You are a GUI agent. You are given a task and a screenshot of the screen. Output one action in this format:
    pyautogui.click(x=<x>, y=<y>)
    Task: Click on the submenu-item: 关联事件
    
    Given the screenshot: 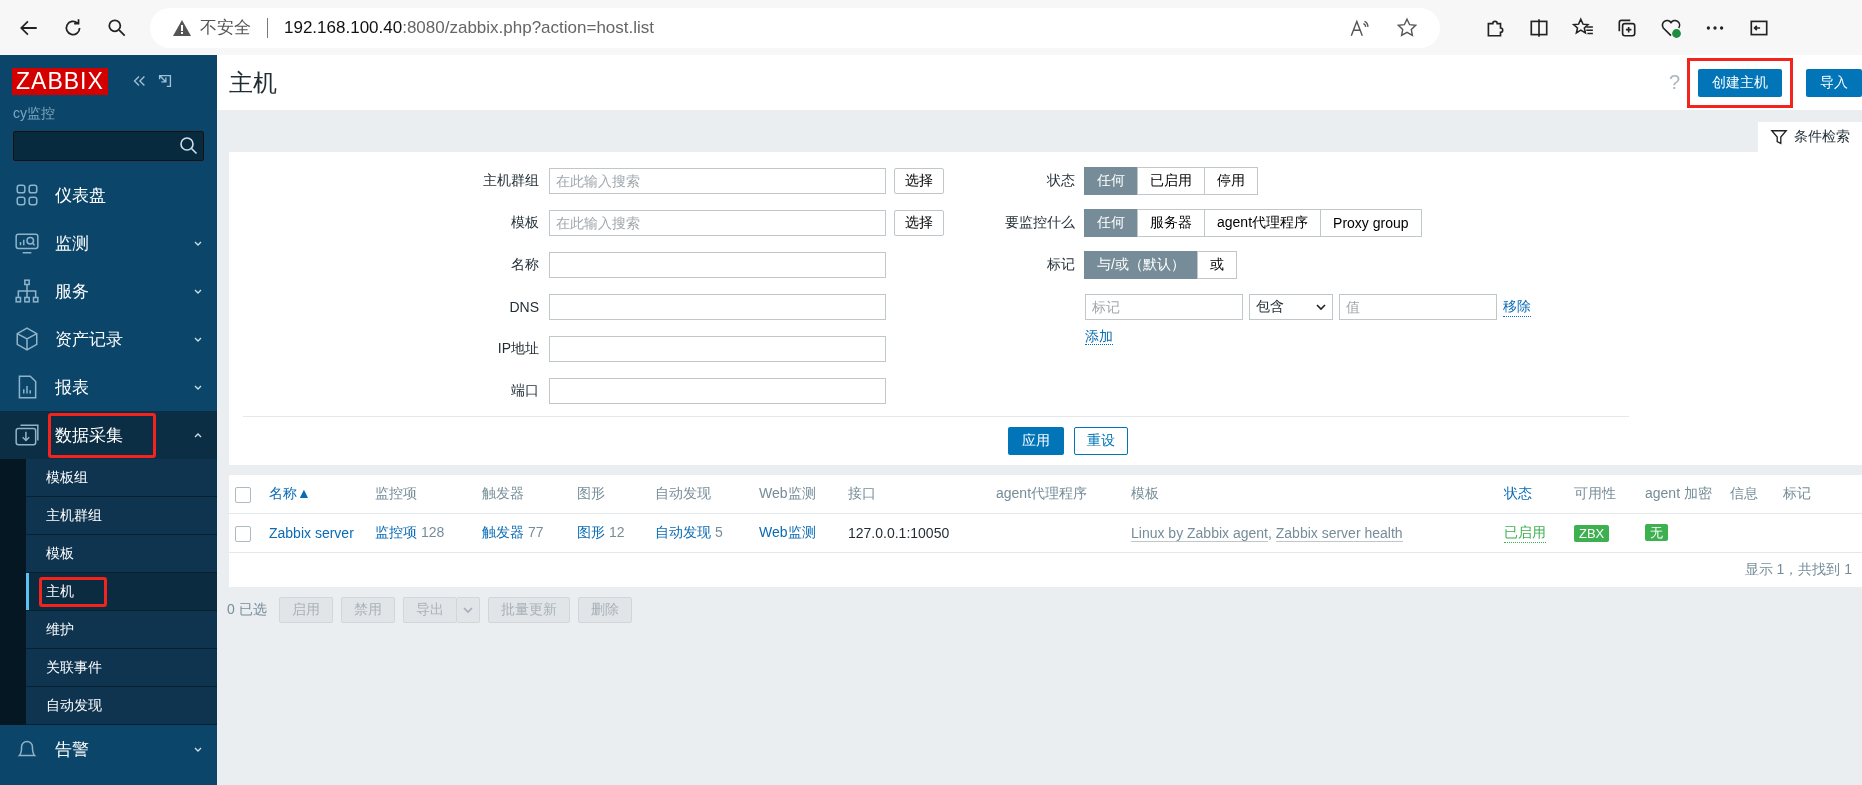 What is the action you would take?
    pyautogui.click(x=121, y=668)
    